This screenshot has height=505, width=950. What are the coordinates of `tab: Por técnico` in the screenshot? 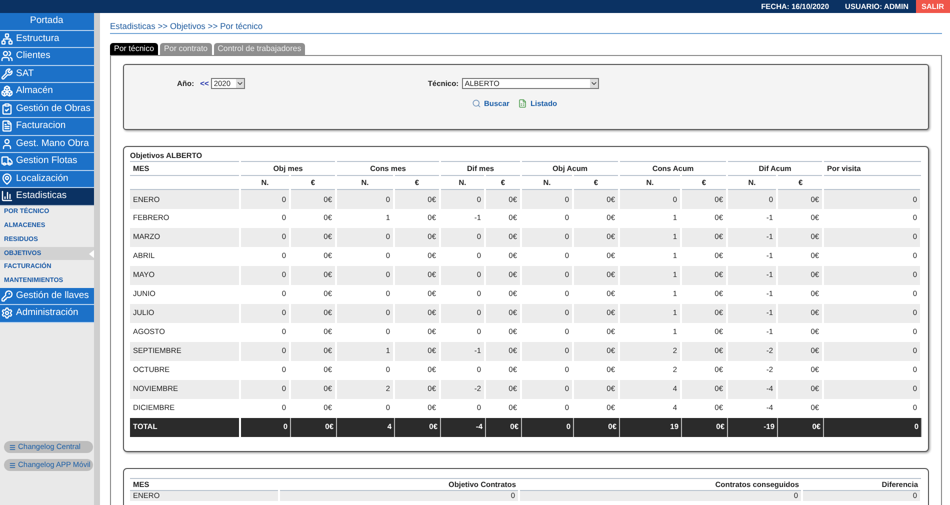 It's located at (134, 49).